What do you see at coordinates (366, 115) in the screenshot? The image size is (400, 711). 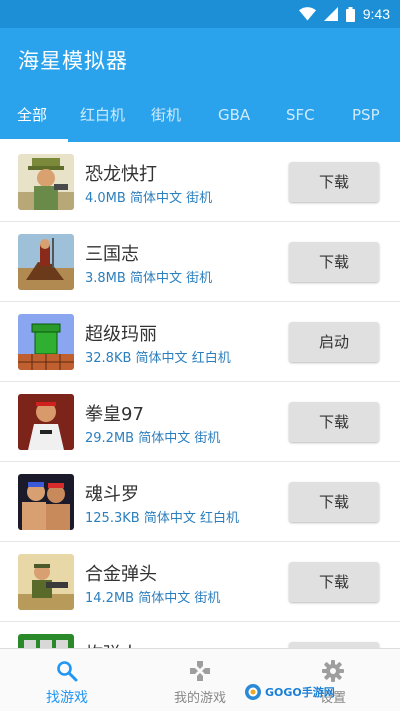 I see `tab-psp: PSP` at bounding box center [366, 115].